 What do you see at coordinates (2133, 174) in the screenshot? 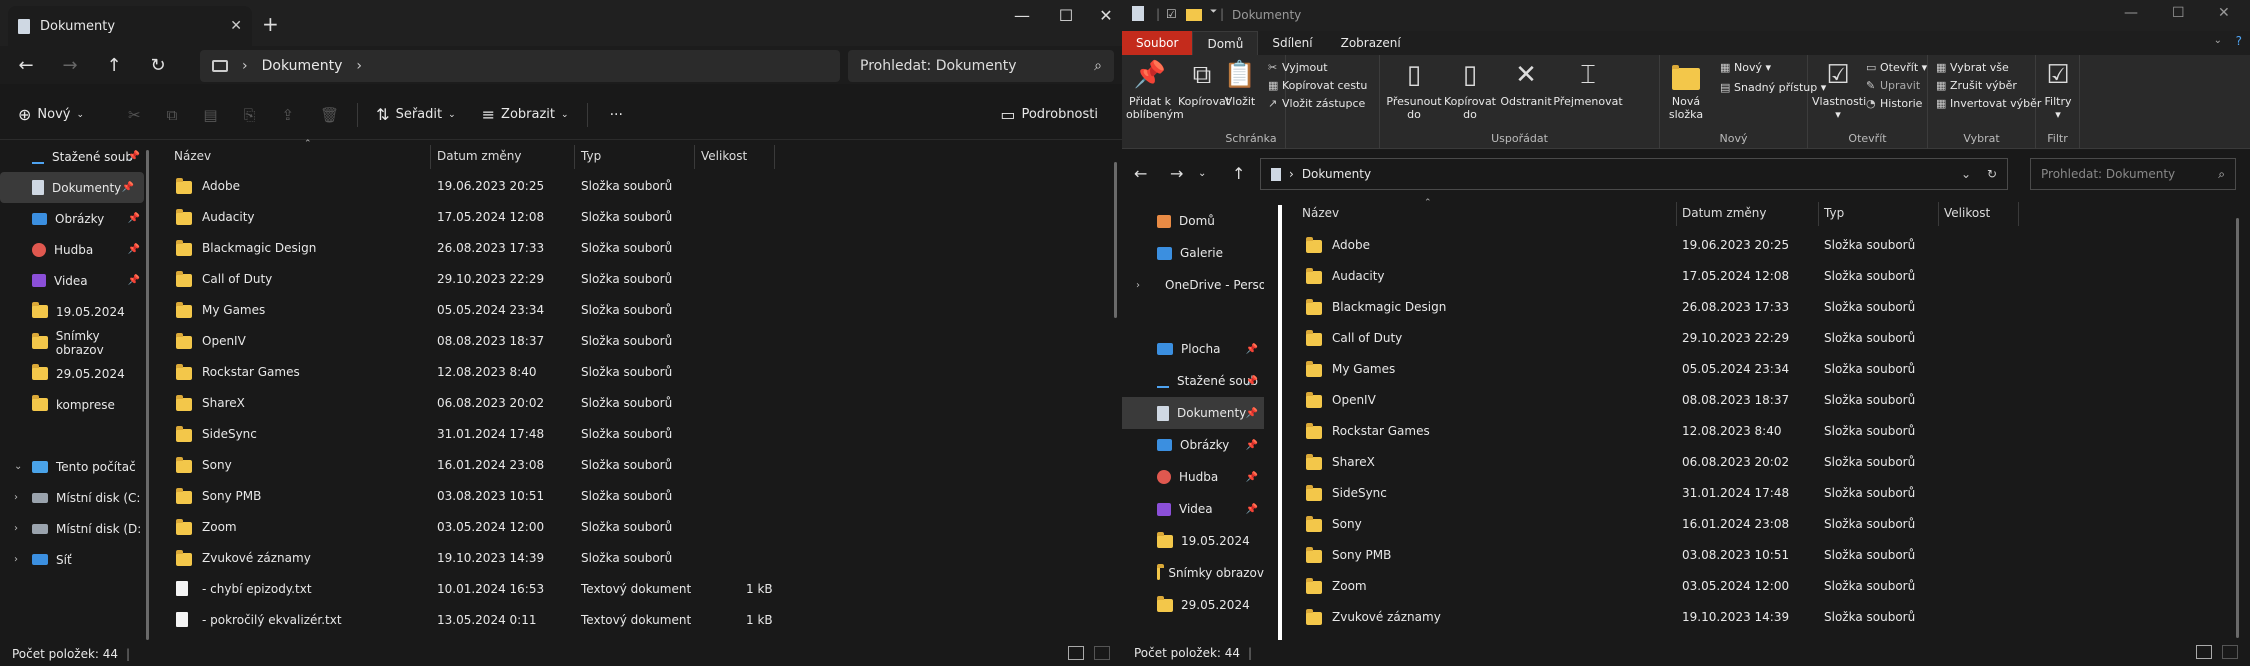
I see `search-input: Prohledat: Dokumenty ⌕` at bounding box center [2133, 174].